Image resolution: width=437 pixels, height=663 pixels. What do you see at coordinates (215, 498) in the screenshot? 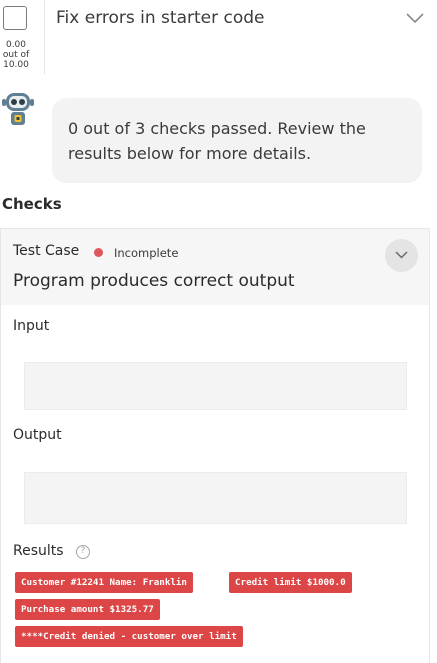
I see `output-box` at bounding box center [215, 498].